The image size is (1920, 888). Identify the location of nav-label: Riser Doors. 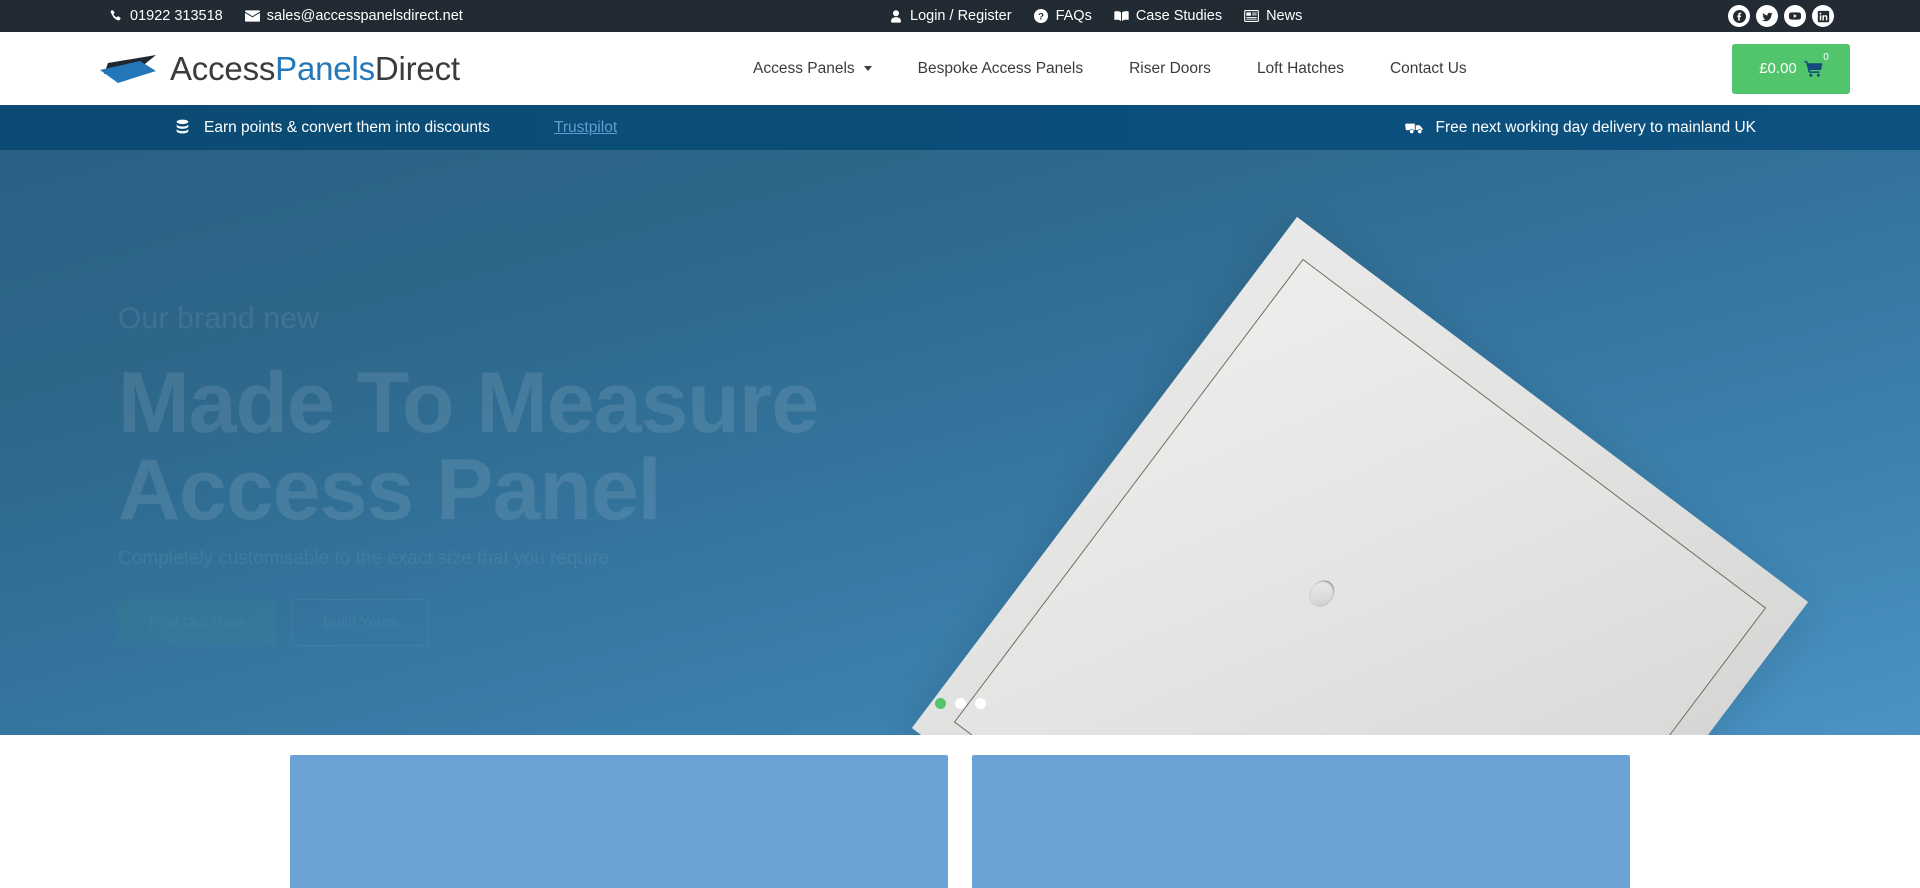
(1170, 68).